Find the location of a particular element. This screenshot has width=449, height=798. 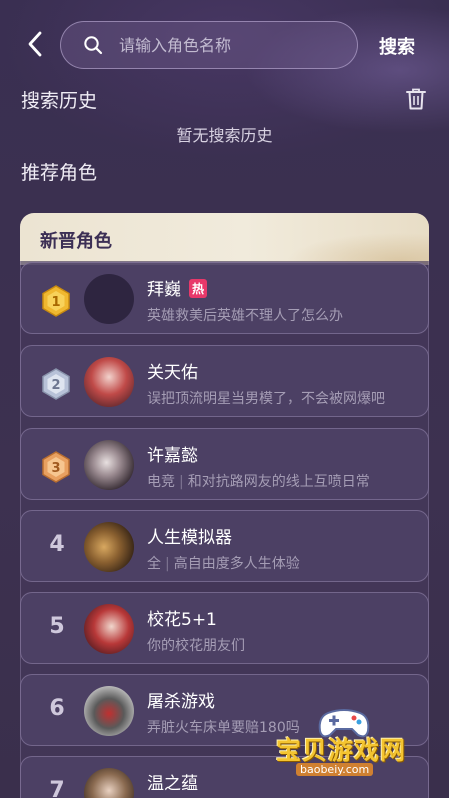

gold-medal-icon: 1 is located at coordinates (56, 301).